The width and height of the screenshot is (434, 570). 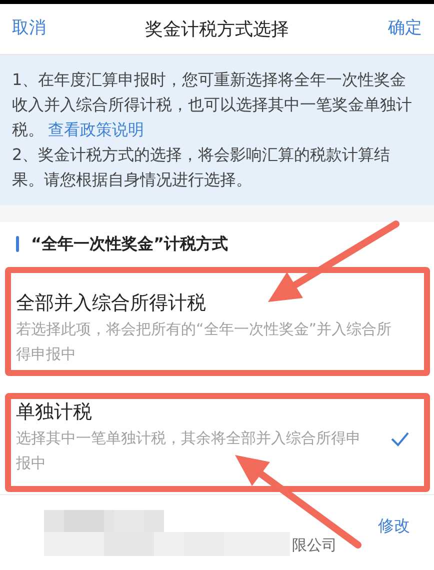 I want to click on section-title: “全年一次性奖金”计税方式, so click(x=129, y=243).